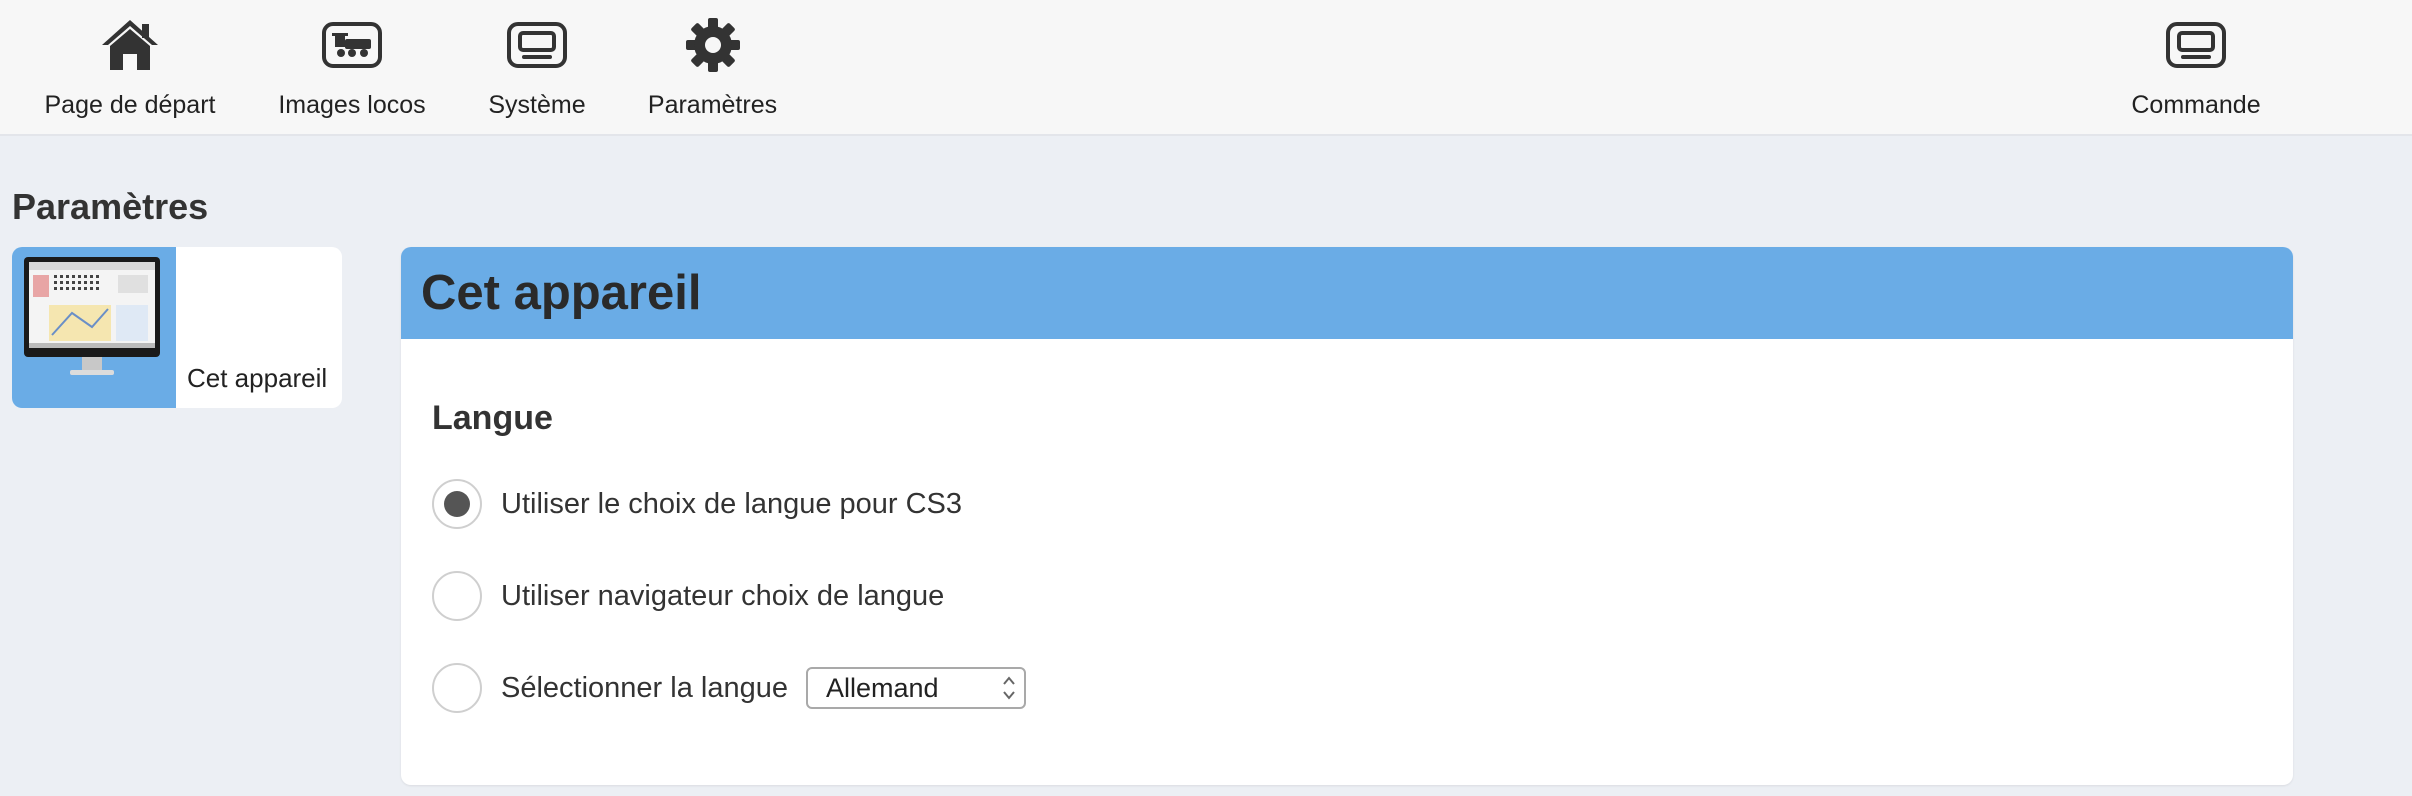 The image size is (2412, 796). I want to click on language-option-browser: Utiliser navigateur choix de langue, so click(688, 596).